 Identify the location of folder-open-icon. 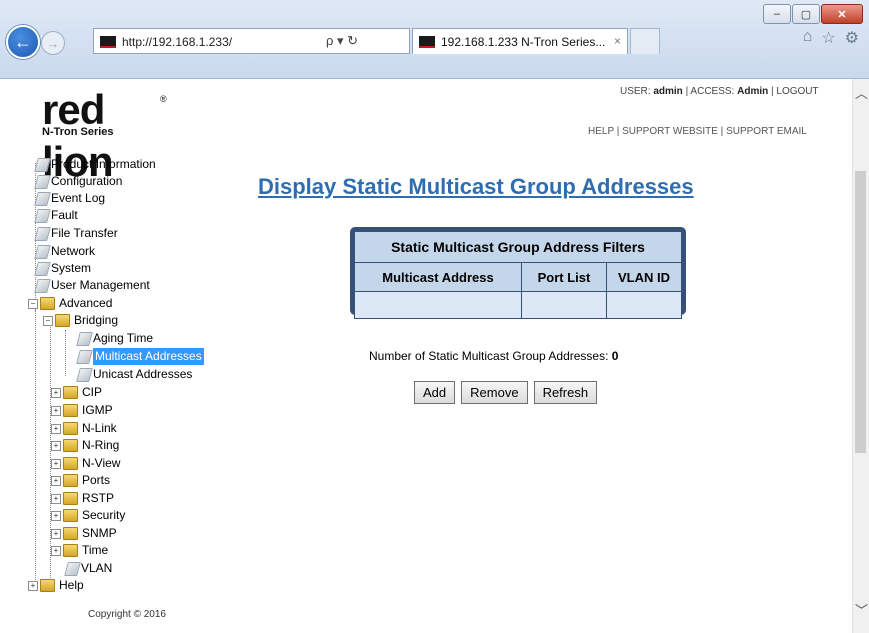
(62, 320).